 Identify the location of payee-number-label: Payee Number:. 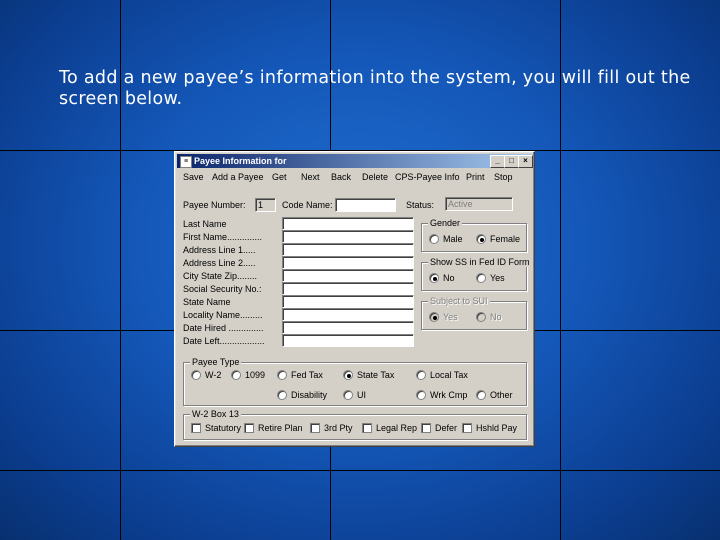
(214, 205).